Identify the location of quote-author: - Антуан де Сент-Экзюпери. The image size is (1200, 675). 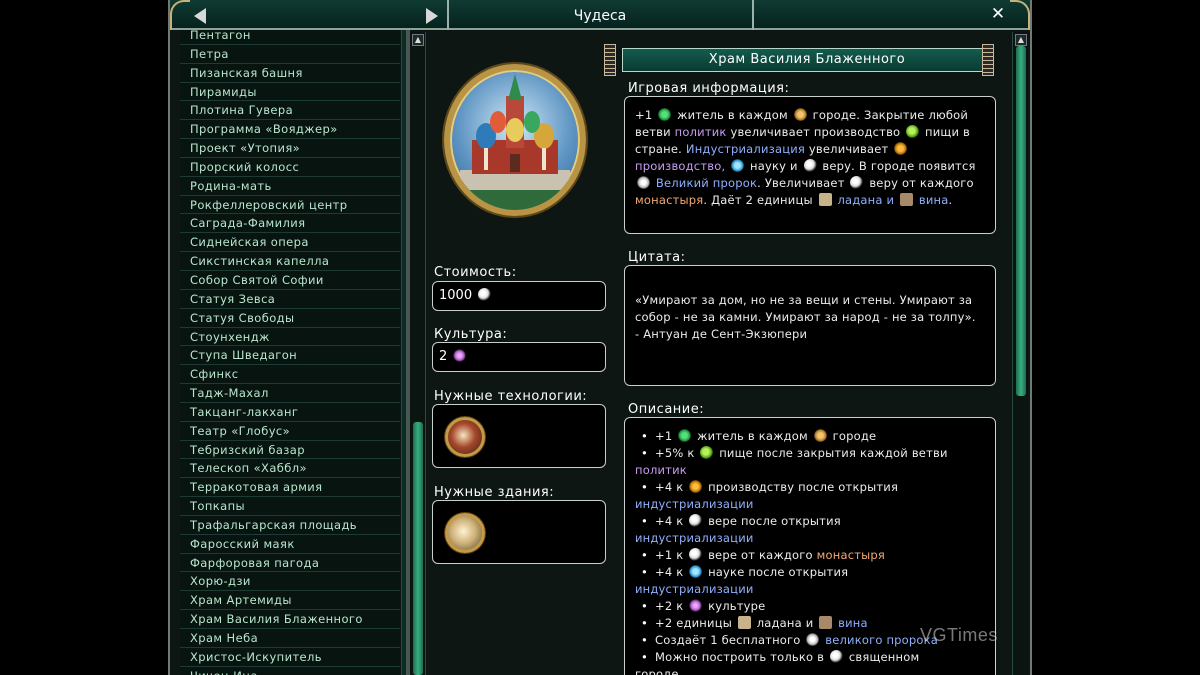
(721, 334).